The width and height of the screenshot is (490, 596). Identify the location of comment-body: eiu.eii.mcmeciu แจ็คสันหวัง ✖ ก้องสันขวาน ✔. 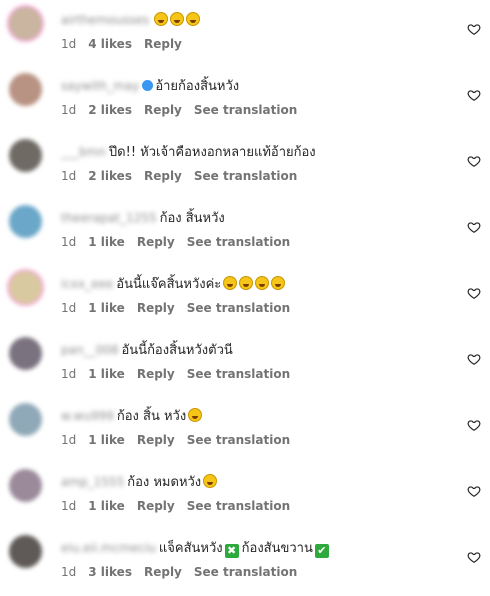
(196, 548).